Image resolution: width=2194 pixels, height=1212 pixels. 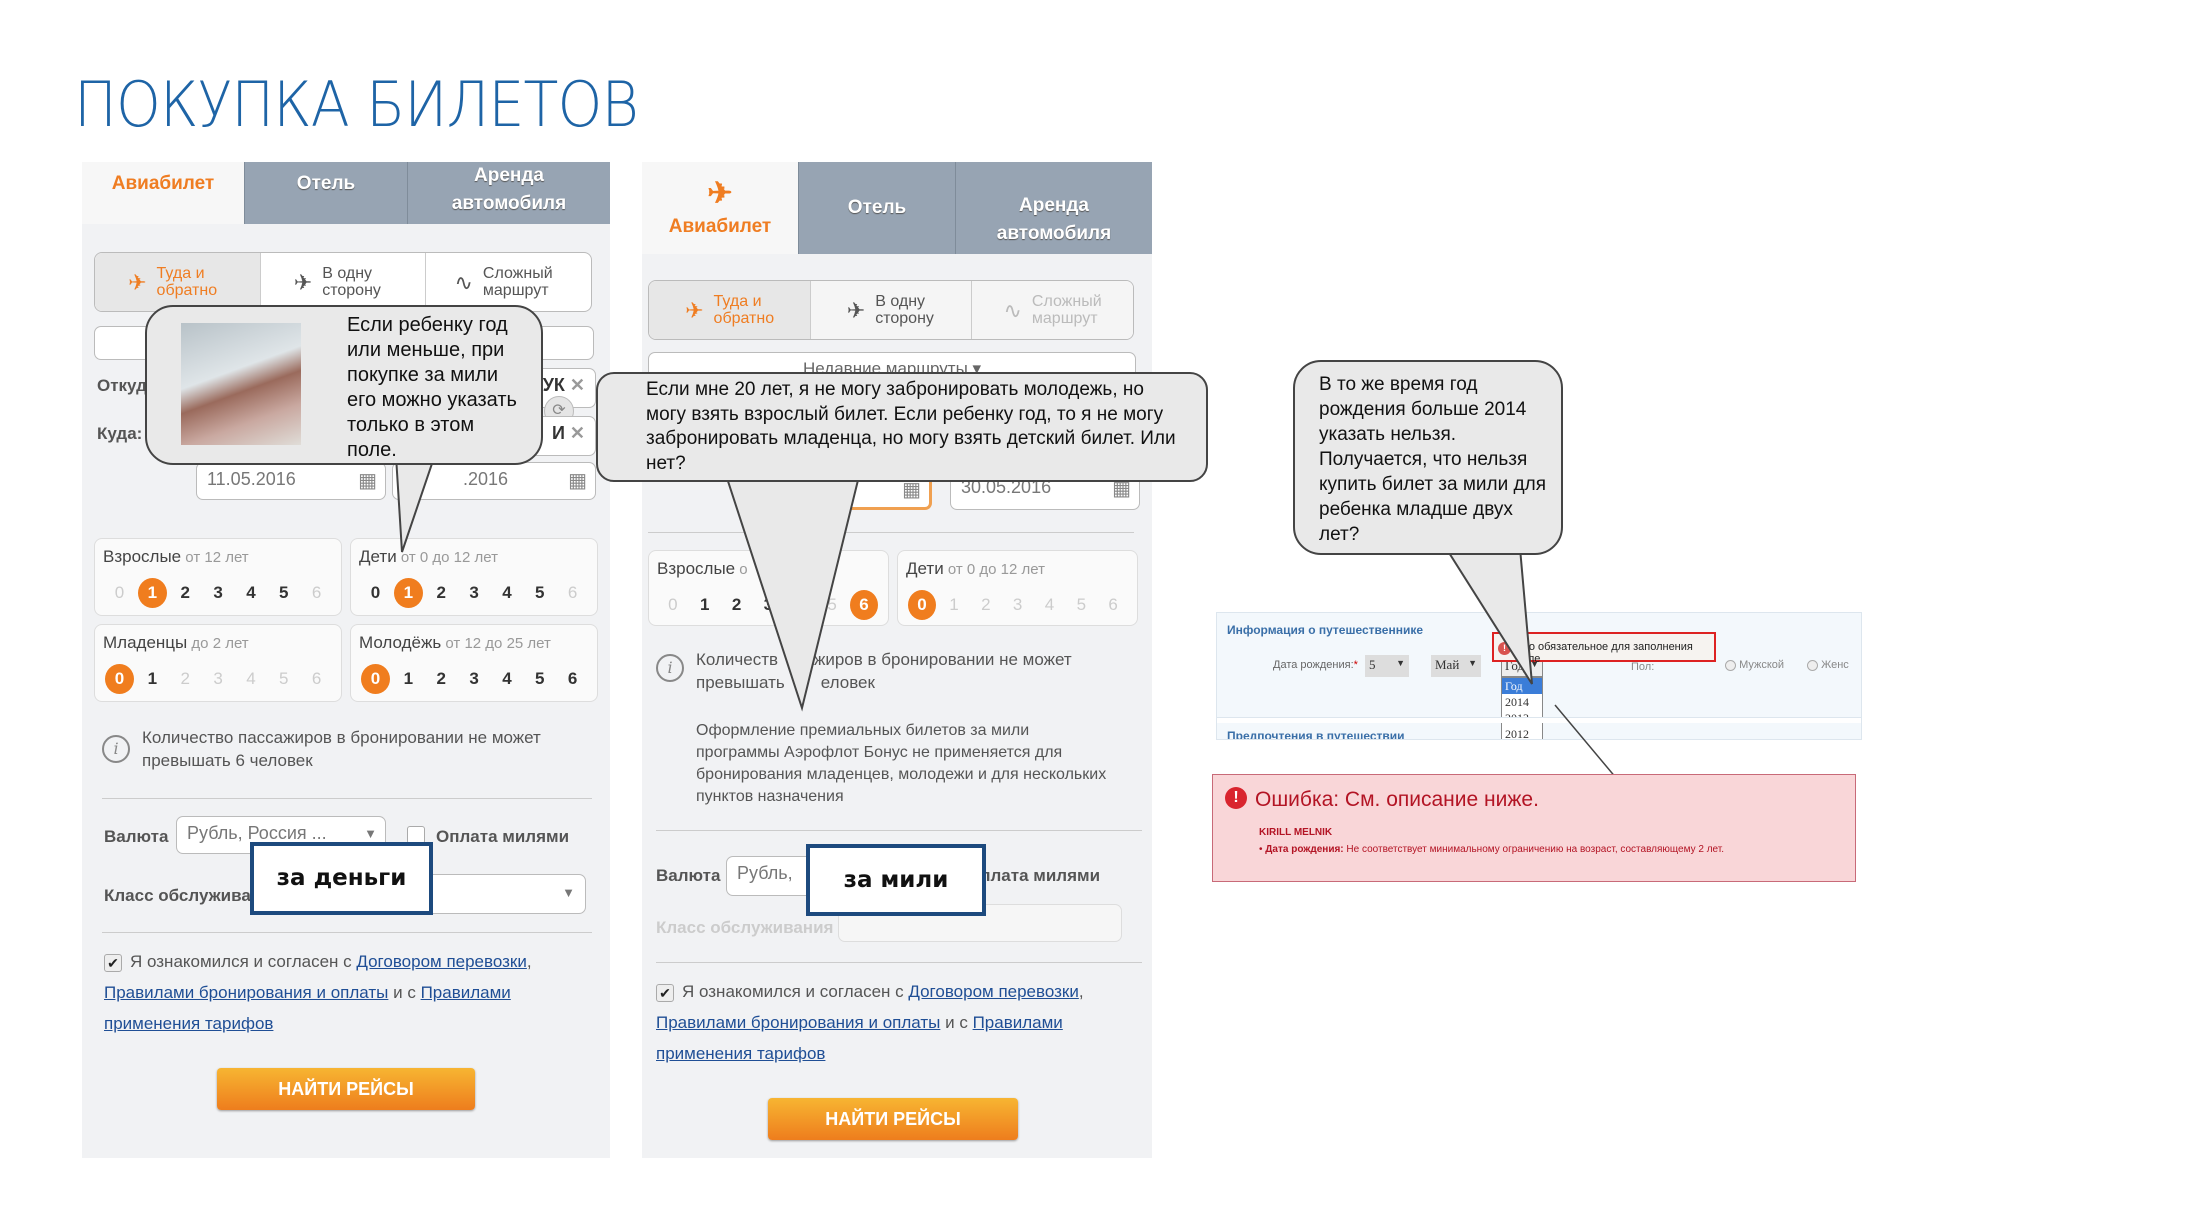 What do you see at coordinates (792, 592) in the screenshot?
I see `callout-pointer-middle` at bounding box center [792, 592].